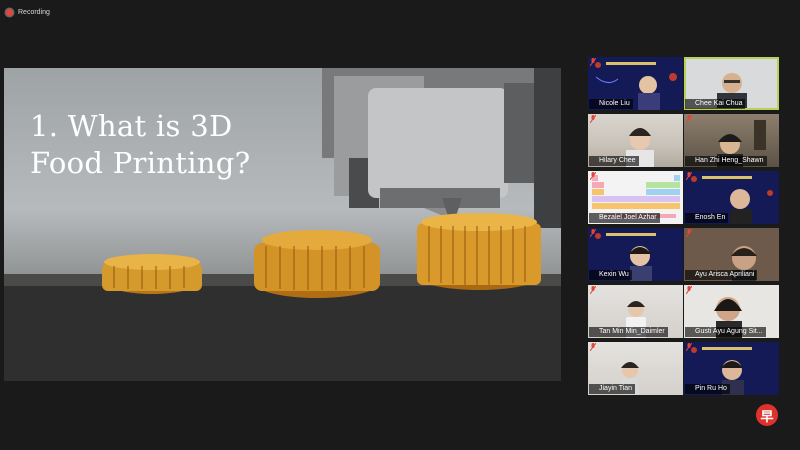 Image resolution: width=800 pixels, height=450 pixels. Describe the element at coordinates (726, 161) in the screenshot. I see `participant-name: Han Zhi Heng_Shawn` at that location.